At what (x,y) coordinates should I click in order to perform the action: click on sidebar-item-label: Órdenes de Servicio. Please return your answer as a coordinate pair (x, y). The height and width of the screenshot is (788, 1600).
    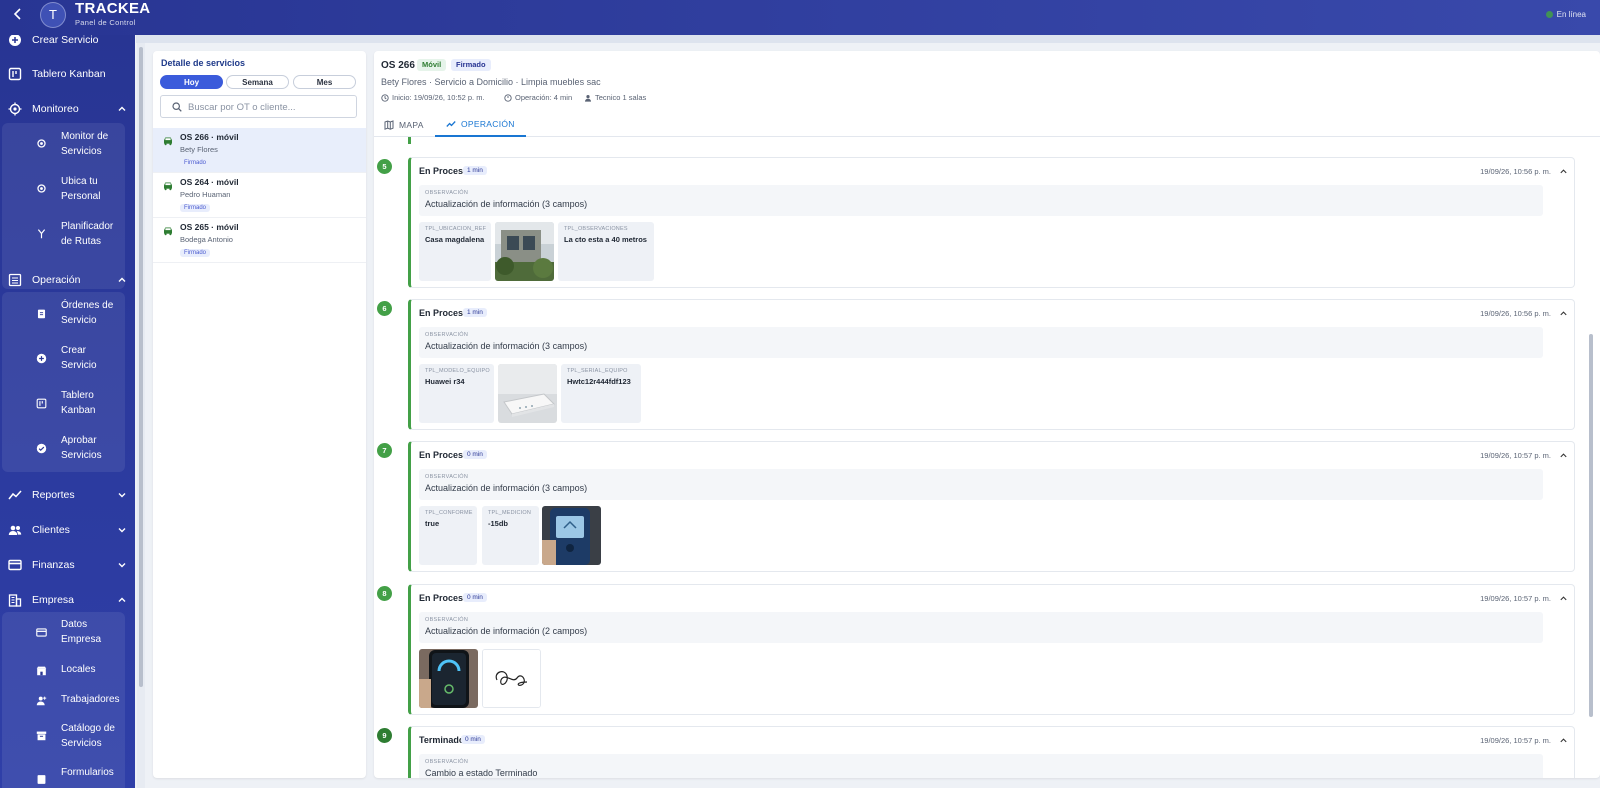
    Looking at the image, I should click on (87, 313).